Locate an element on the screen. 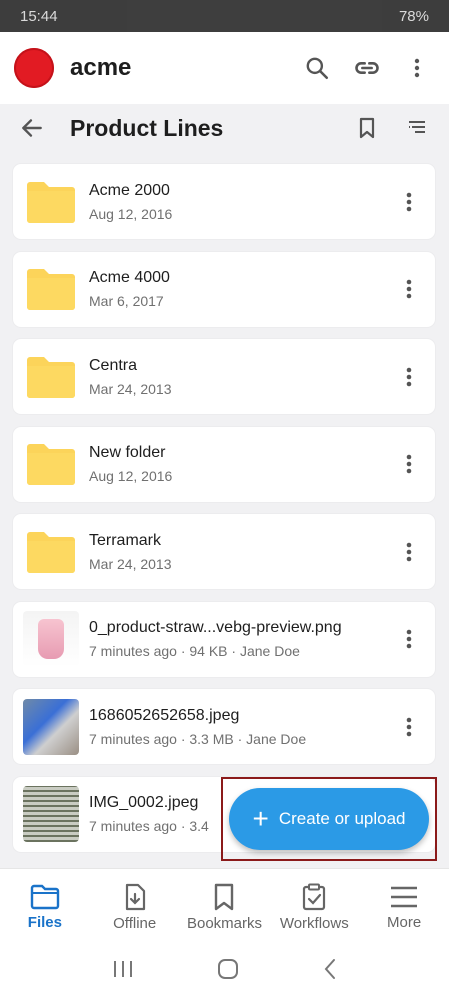  recent-apps-button is located at coordinates (123, 971).